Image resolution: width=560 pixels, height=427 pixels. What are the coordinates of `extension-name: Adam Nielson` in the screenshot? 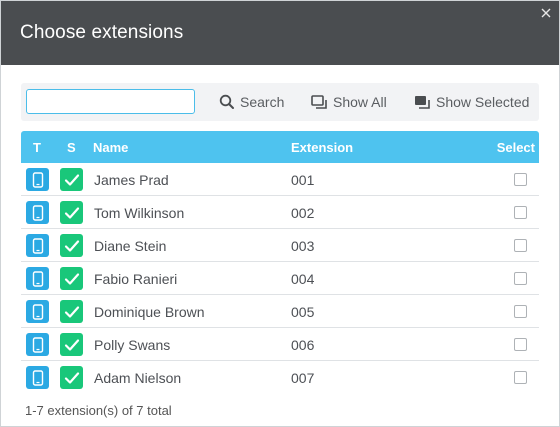 It's located at (138, 378).